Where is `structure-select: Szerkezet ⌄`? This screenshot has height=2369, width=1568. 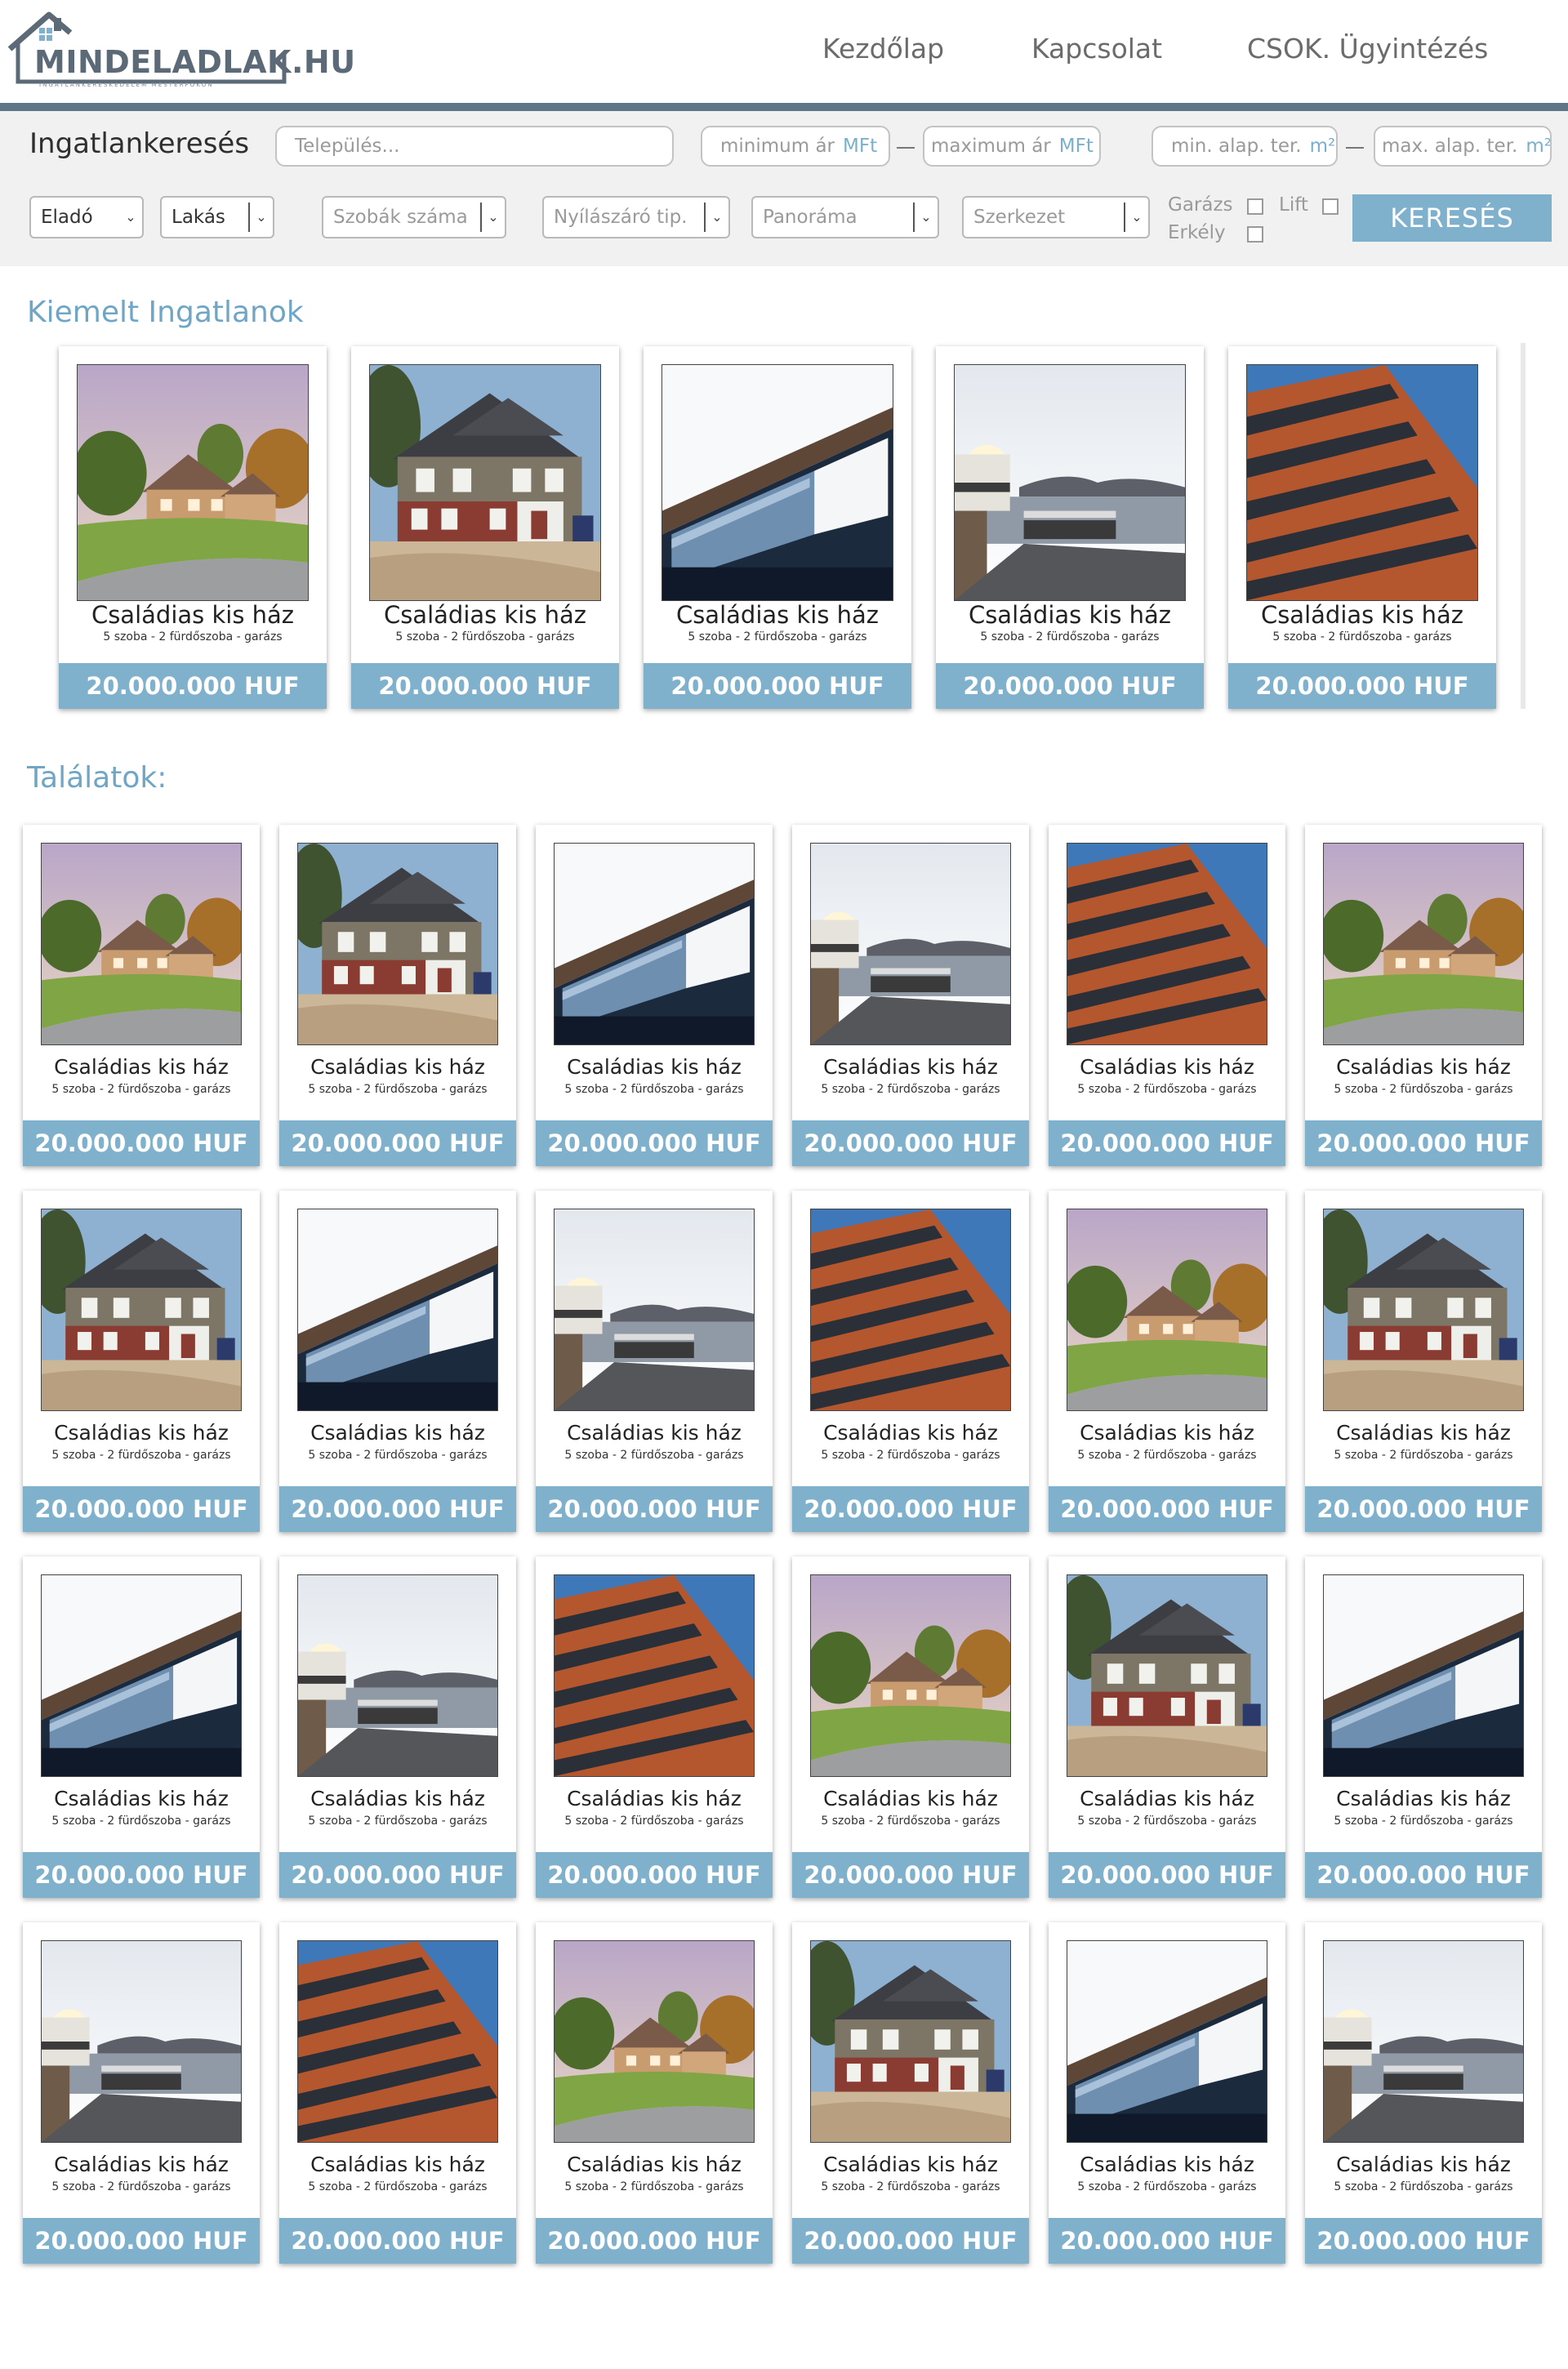
structure-select: Szerkezet ⌄ is located at coordinates (1056, 217).